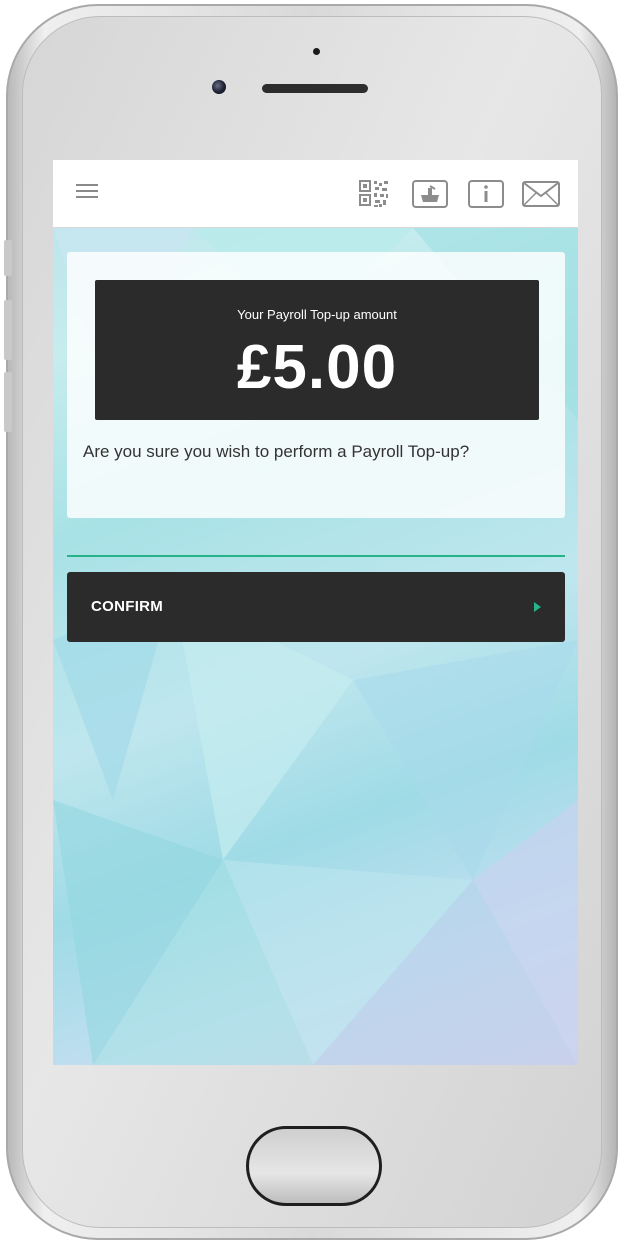 The height and width of the screenshot is (1245, 624). Describe the element at coordinates (317, 314) in the screenshot. I see `amount-label: Your Payroll Top-up amount` at that location.